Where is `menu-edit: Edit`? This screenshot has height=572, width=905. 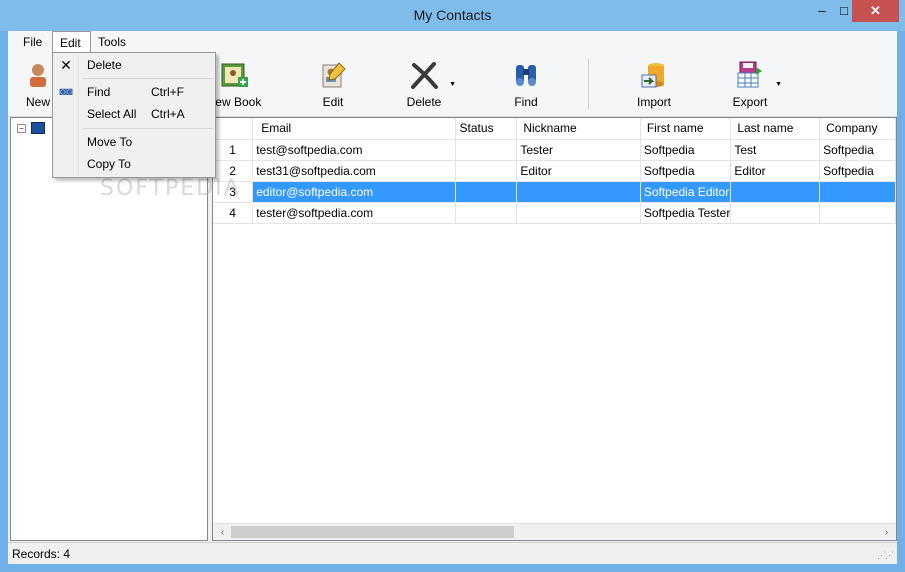 menu-edit: Edit is located at coordinates (71, 42).